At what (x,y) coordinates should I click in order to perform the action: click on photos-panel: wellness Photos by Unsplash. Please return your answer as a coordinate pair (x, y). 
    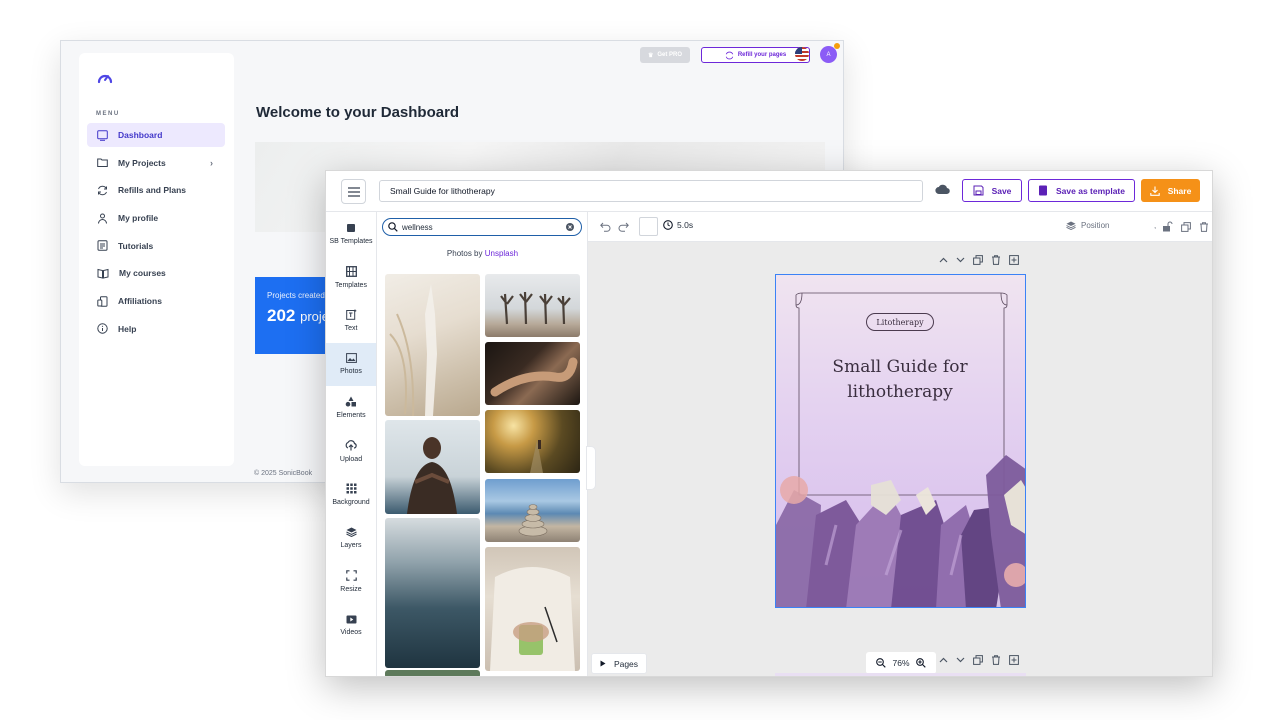
    Looking at the image, I should click on (482, 444).